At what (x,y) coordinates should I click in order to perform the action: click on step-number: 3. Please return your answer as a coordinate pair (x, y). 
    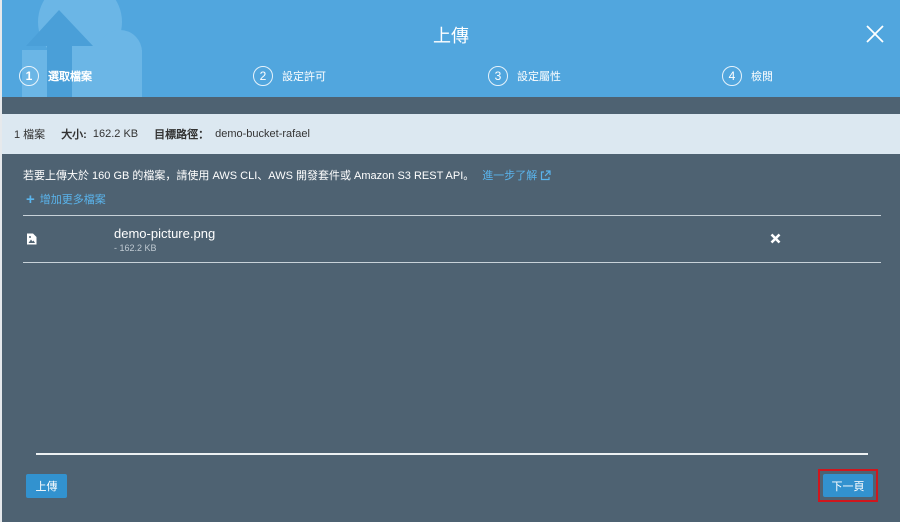
    Looking at the image, I should click on (498, 76).